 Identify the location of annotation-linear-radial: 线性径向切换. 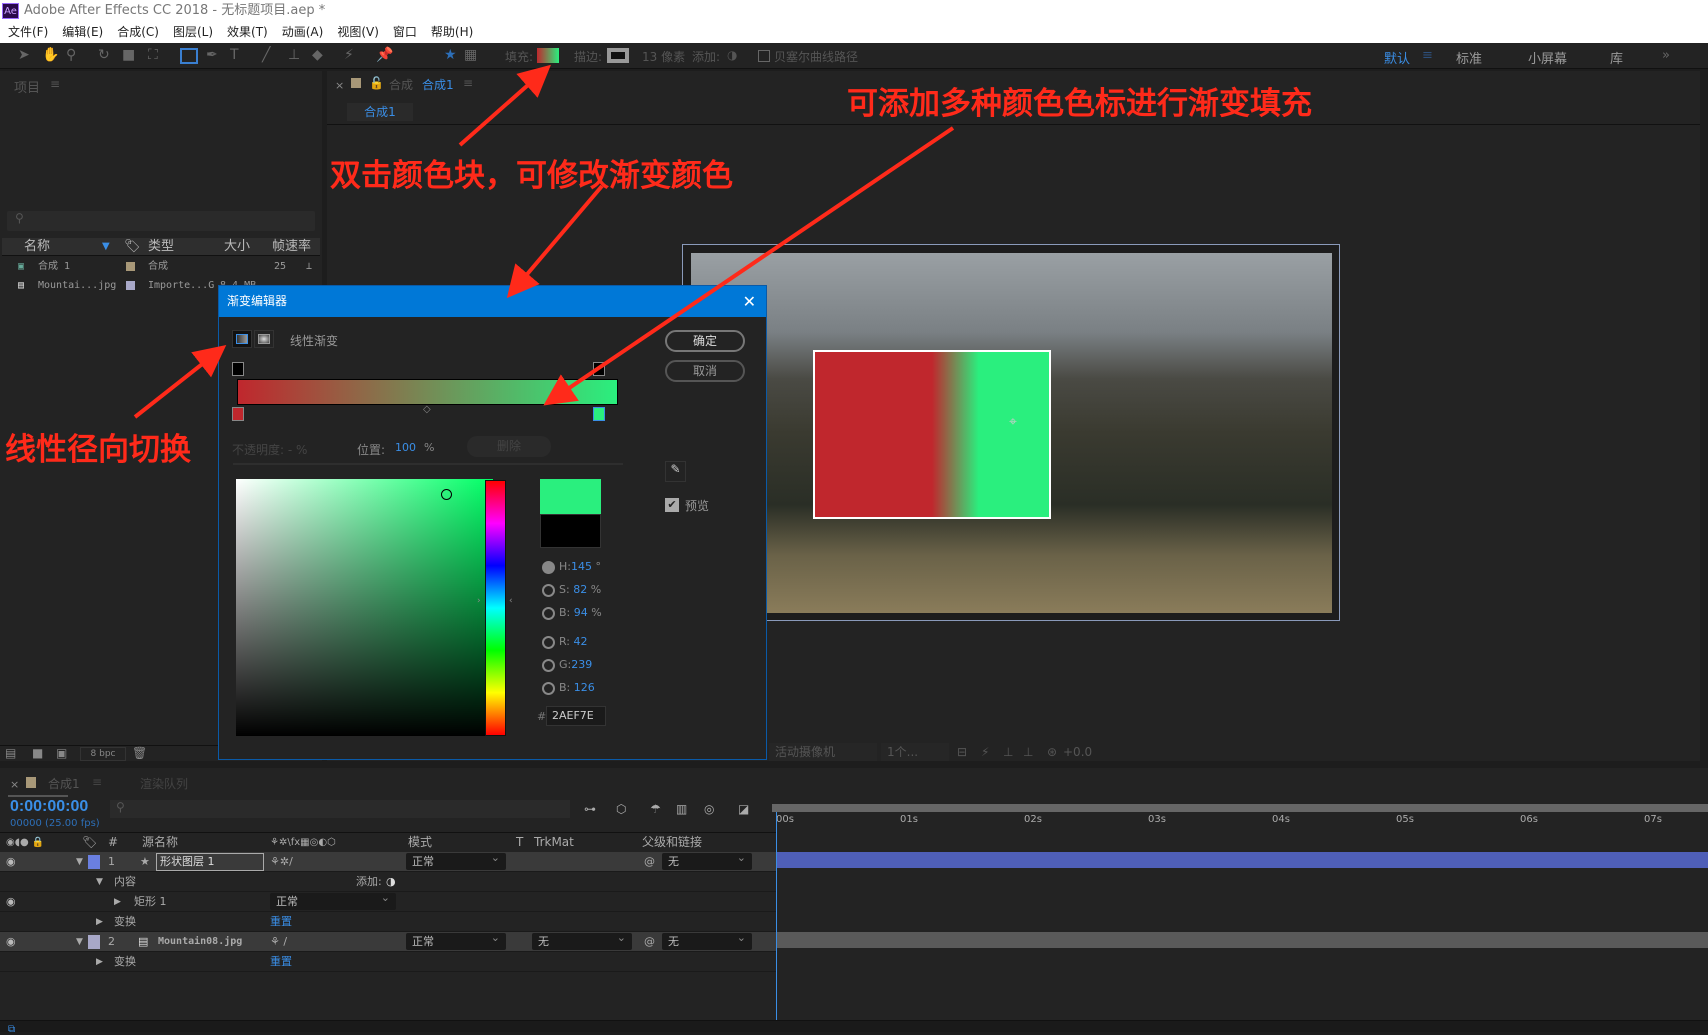
(98, 450).